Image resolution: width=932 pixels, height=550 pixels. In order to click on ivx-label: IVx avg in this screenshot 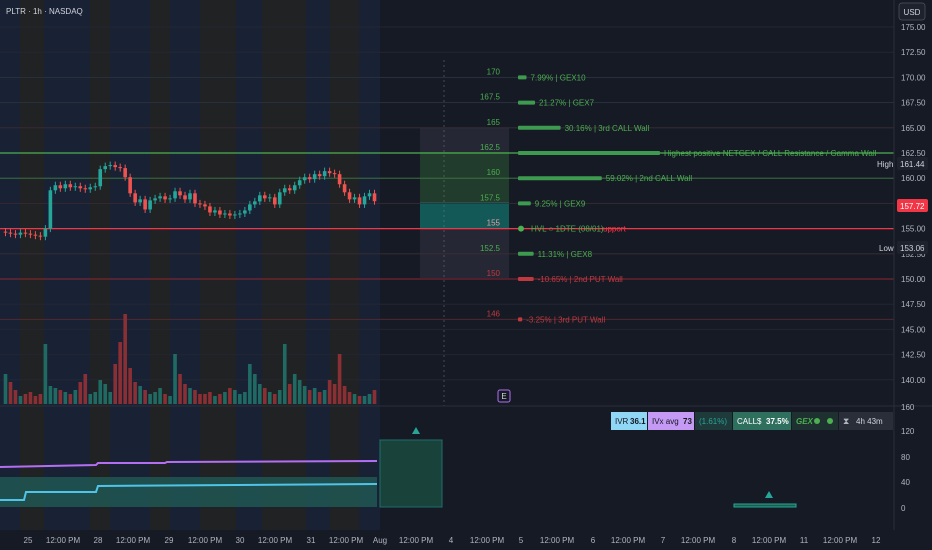, I will do `click(665, 421)`.